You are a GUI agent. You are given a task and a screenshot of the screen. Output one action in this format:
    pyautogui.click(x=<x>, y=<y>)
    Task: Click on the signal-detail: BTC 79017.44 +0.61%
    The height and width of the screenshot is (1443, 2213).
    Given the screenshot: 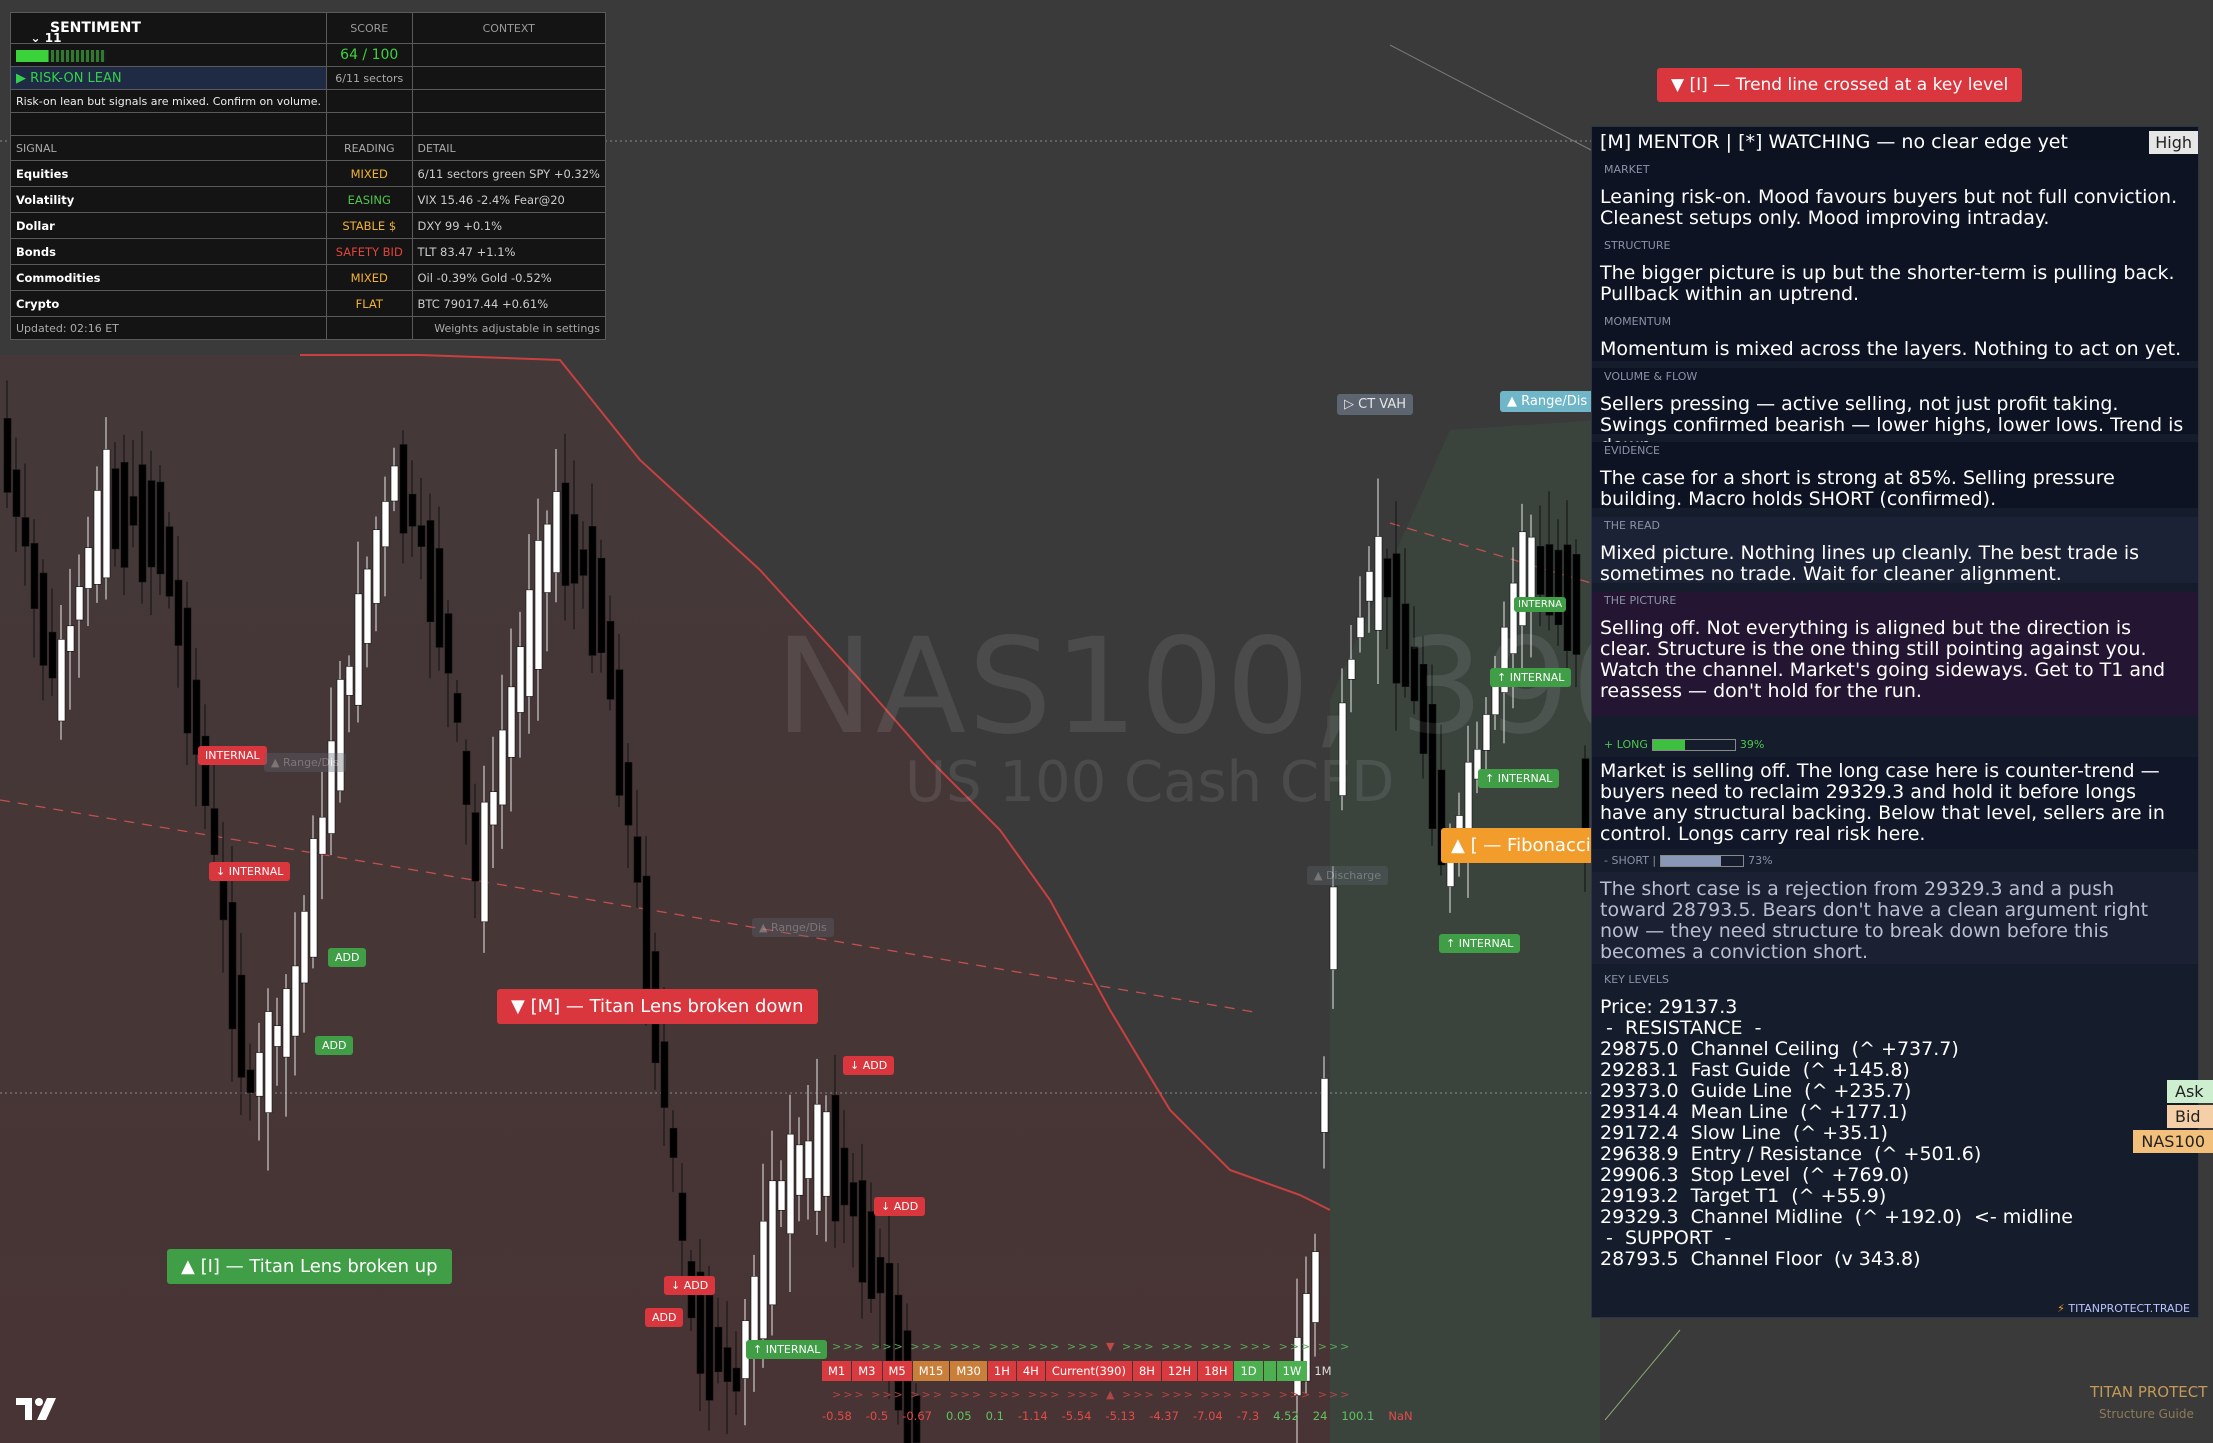 What is the action you would take?
    pyautogui.click(x=508, y=303)
    